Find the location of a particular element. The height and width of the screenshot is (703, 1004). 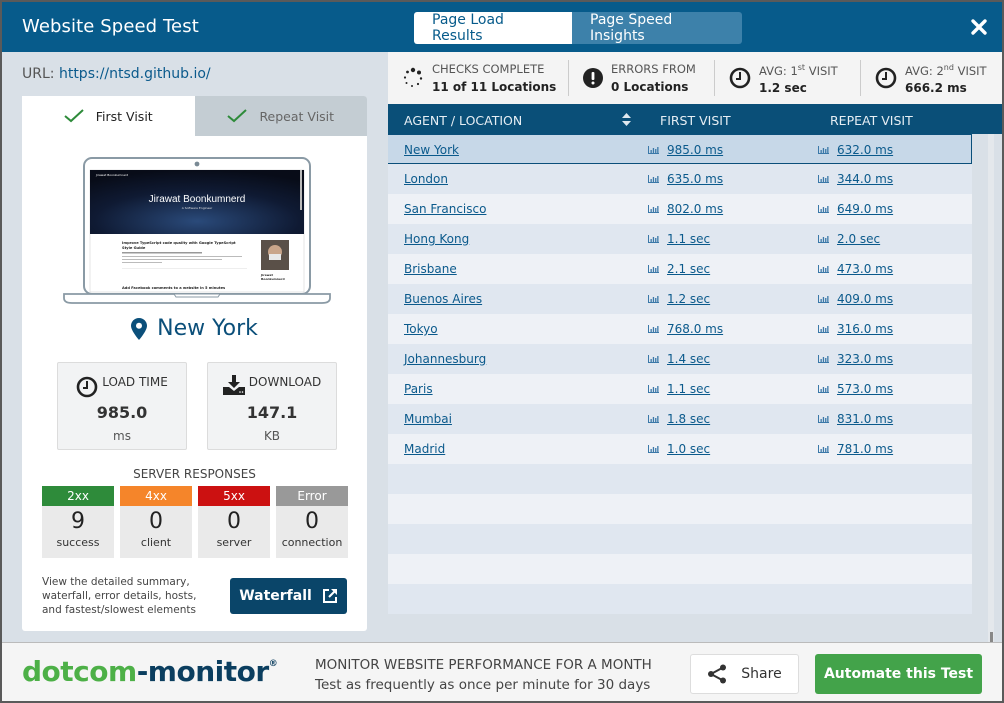

table-row: Buenos Aires 1.2 sec 409.0 ms is located at coordinates (680, 299).